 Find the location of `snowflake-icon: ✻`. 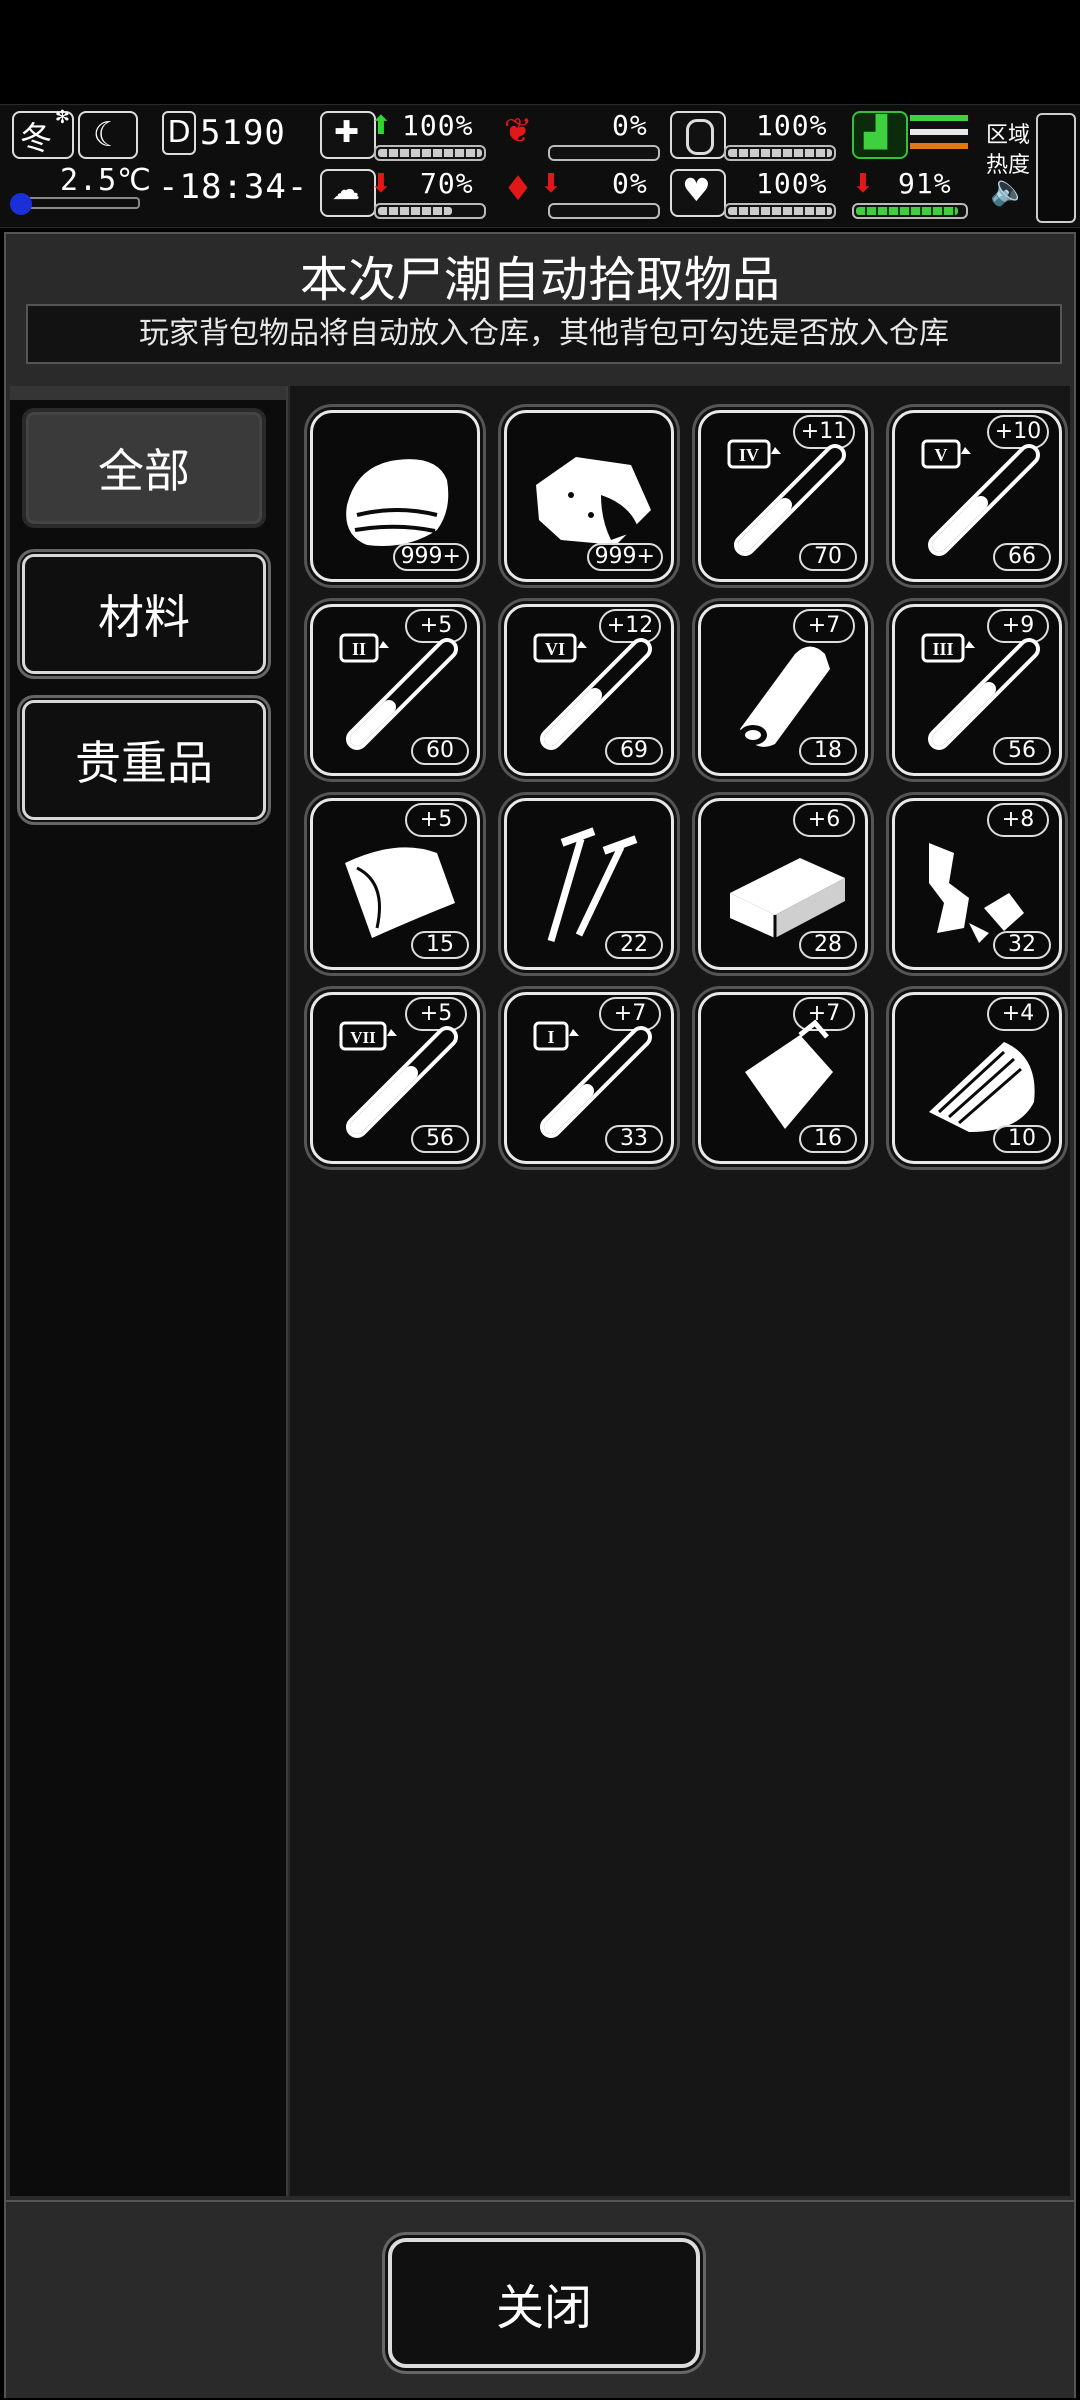

snowflake-icon: ✻ is located at coordinates (62, 117).